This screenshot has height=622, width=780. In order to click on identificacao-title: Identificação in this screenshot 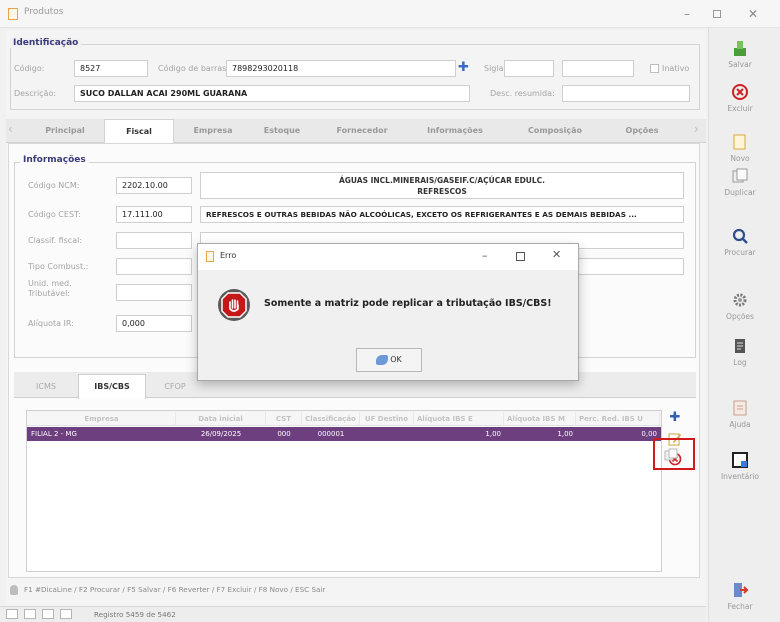, I will do `click(46, 43)`.